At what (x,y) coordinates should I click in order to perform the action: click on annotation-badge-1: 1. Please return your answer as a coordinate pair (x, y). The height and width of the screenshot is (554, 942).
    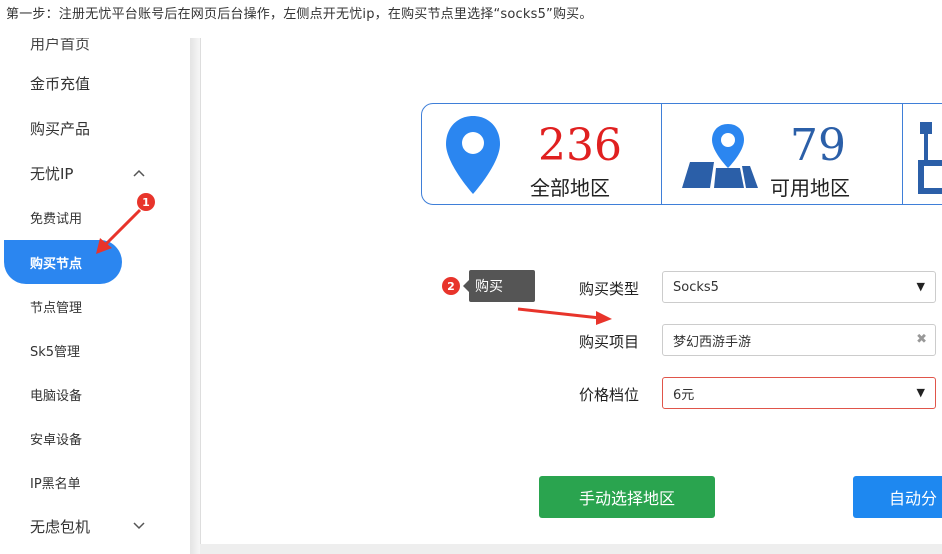
    Looking at the image, I should click on (146, 202).